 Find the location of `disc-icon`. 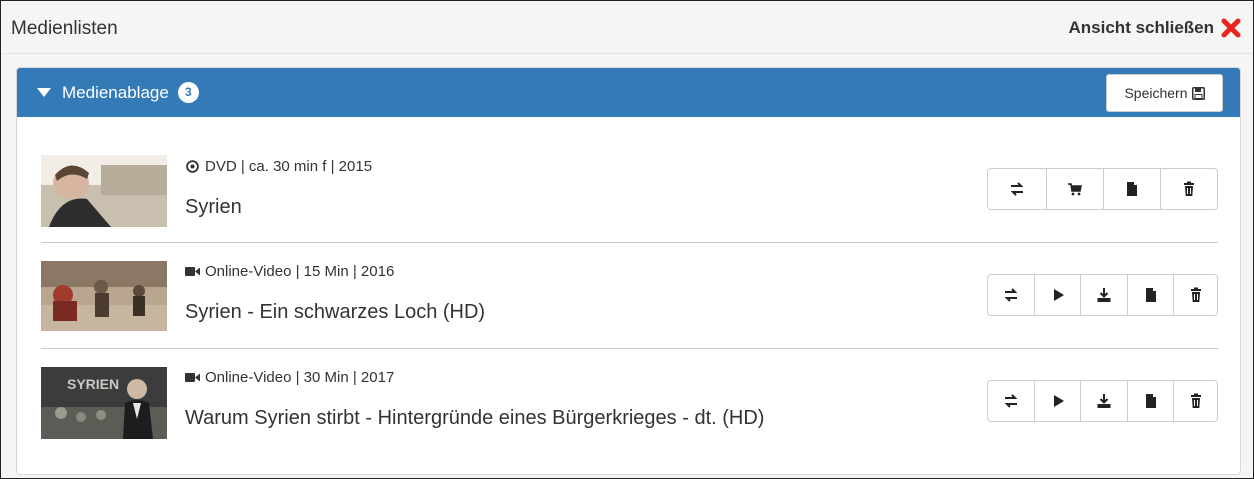

disc-icon is located at coordinates (192, 166).